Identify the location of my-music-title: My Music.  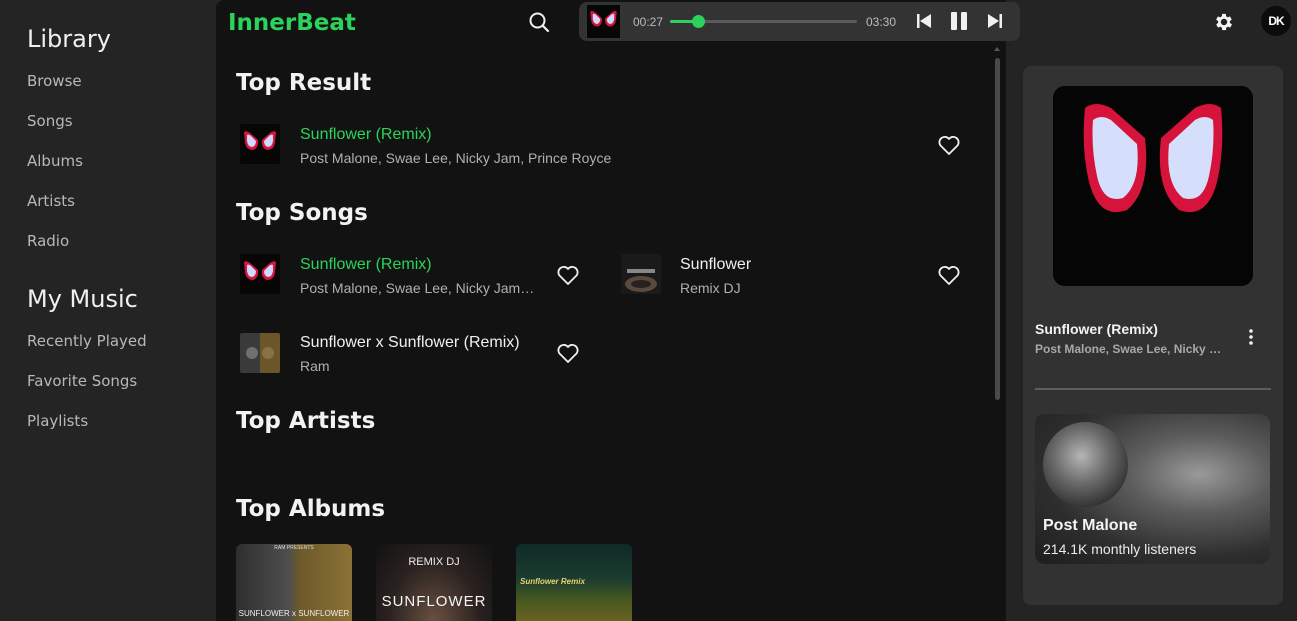
(82, 299).